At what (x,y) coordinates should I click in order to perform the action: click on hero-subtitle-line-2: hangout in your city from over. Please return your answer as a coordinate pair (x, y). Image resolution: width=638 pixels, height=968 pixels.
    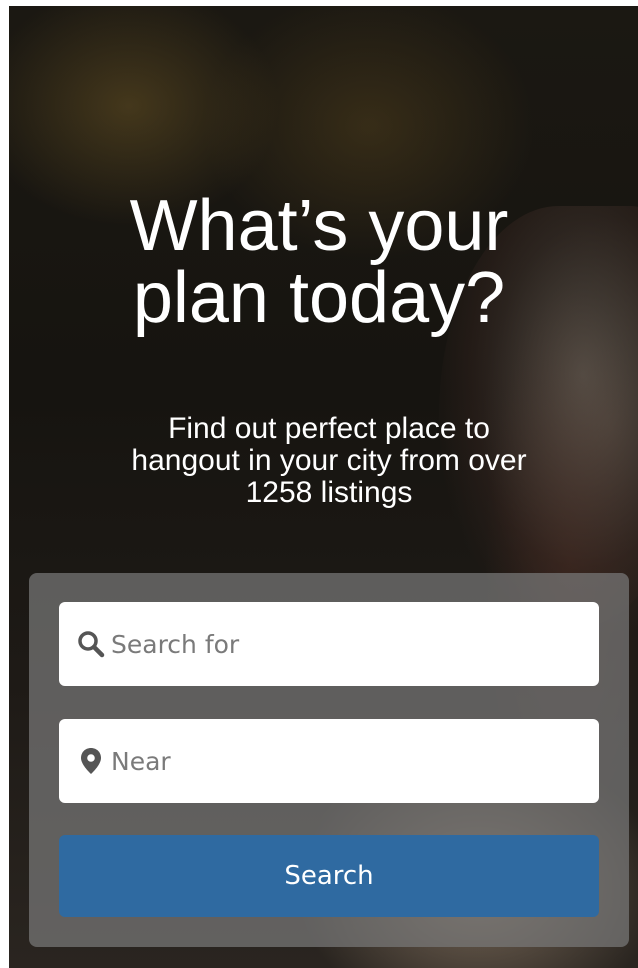
    Looking at the image, I should click on (329, 460).